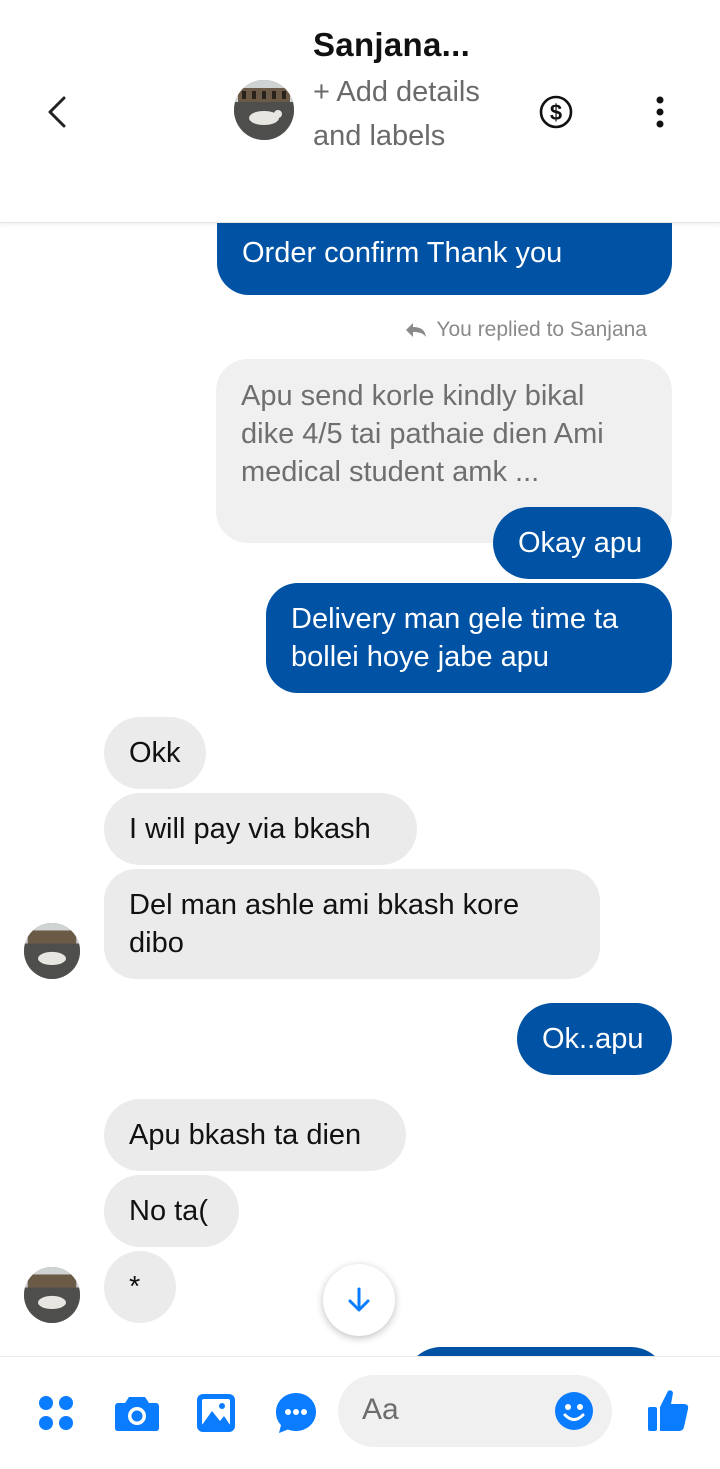 This screenshot has width=720, height=1469. I want to click on more-vertical-icon, so click(660, 114).